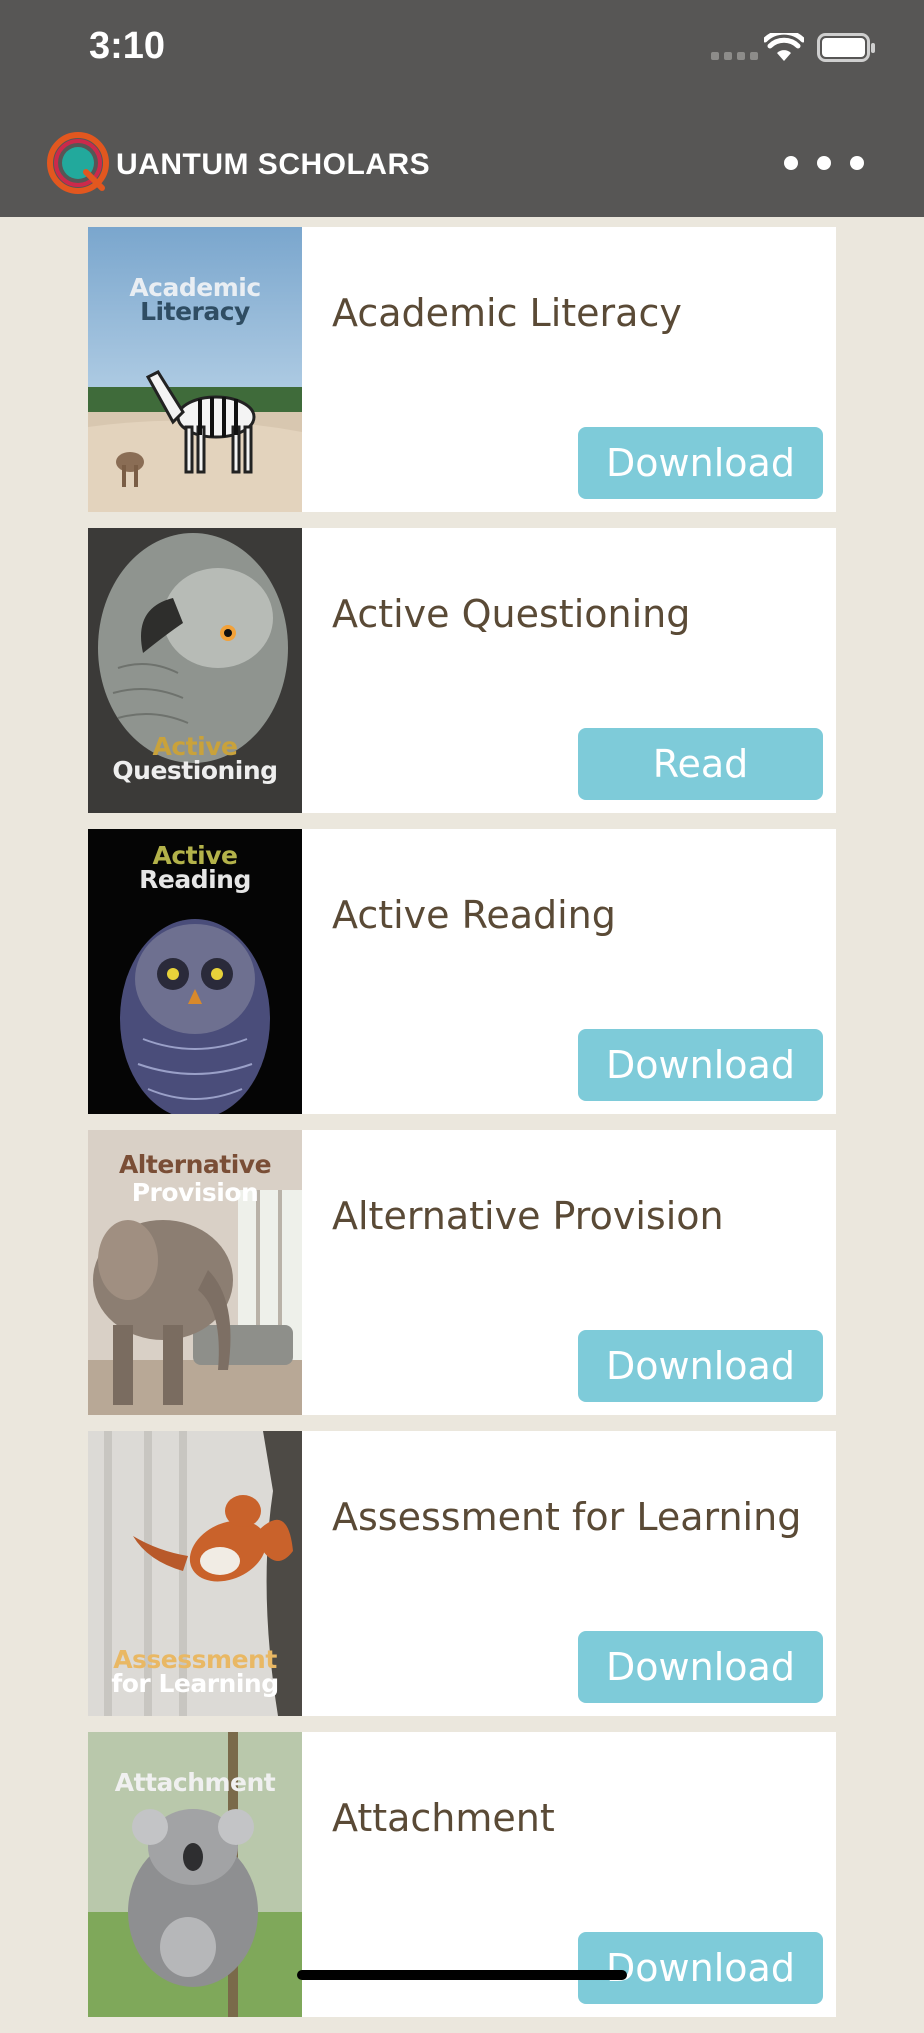 This screenshot has width=924, height=2033. Describe the element at coordinates (195, 879) in the screenshot. I see `cover-title-line2: Reading` at that location.